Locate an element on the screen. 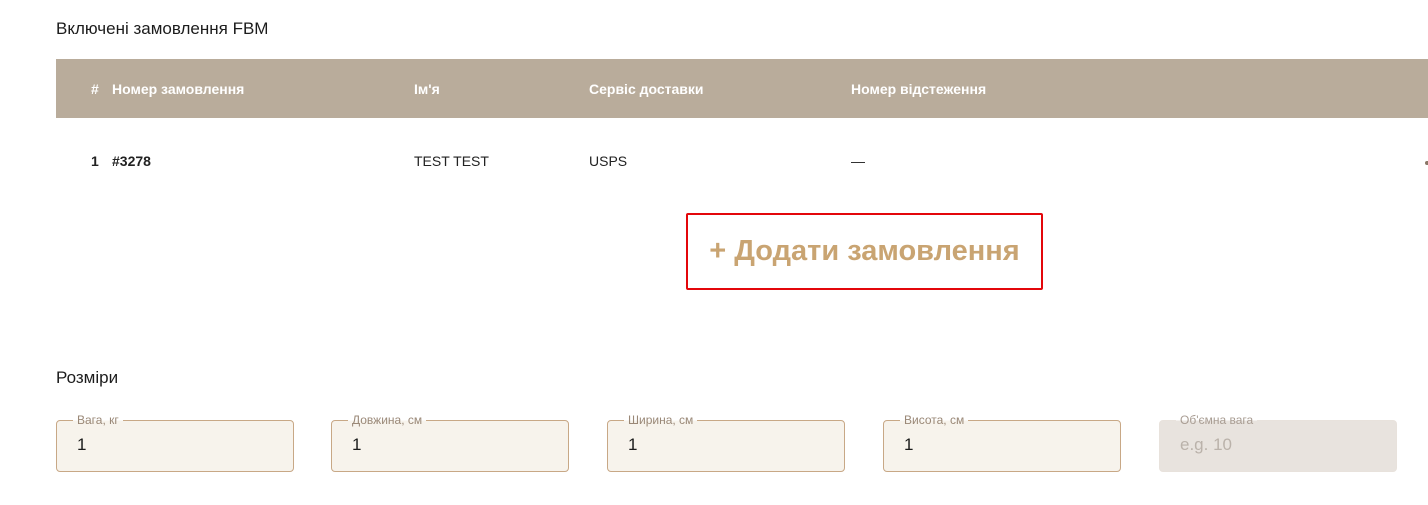 The height and width of the screenshot is (505, 1428). volumetric-weight-field: Об'ємна вага is located at coordinates (1278, 442).